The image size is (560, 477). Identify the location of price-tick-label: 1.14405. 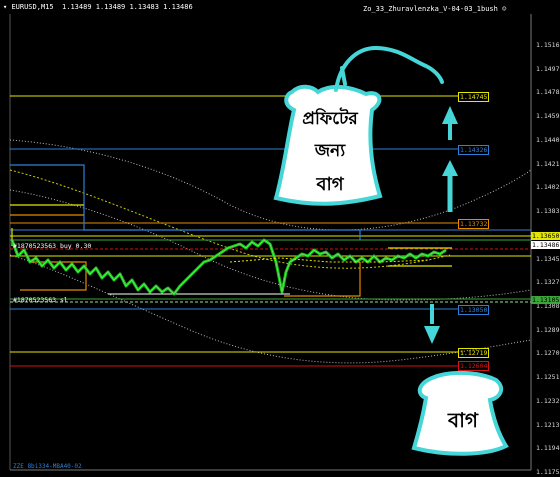
(548, 139).